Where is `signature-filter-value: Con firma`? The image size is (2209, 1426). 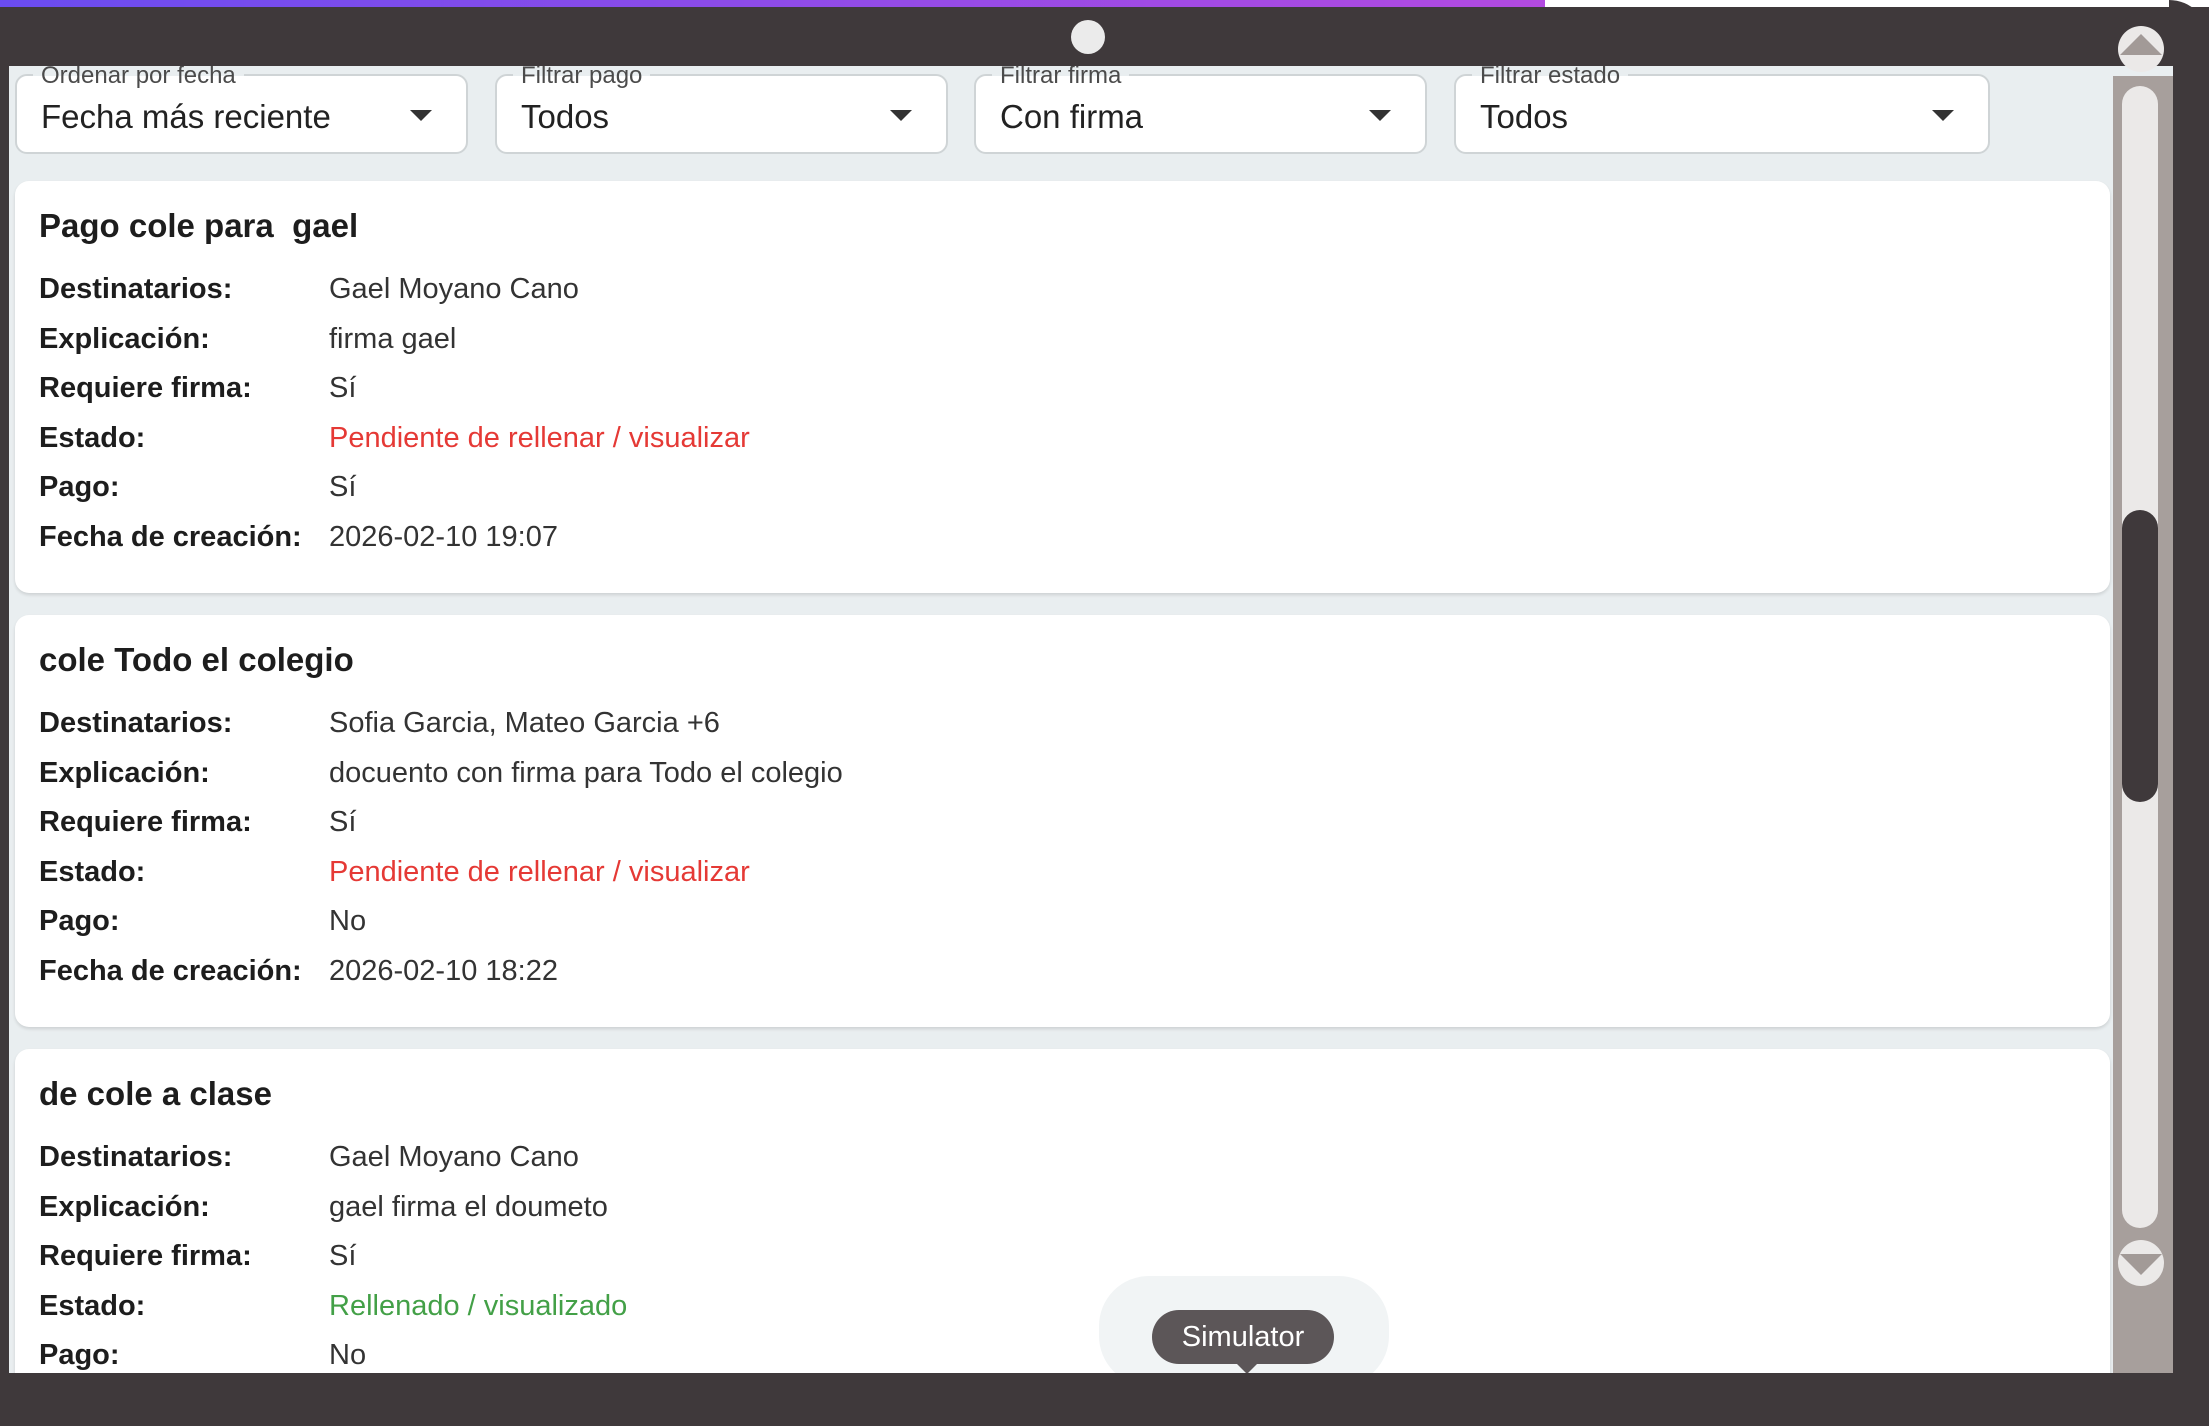 signature-filter-value: Con firma is located at coordinates (1072, 116).